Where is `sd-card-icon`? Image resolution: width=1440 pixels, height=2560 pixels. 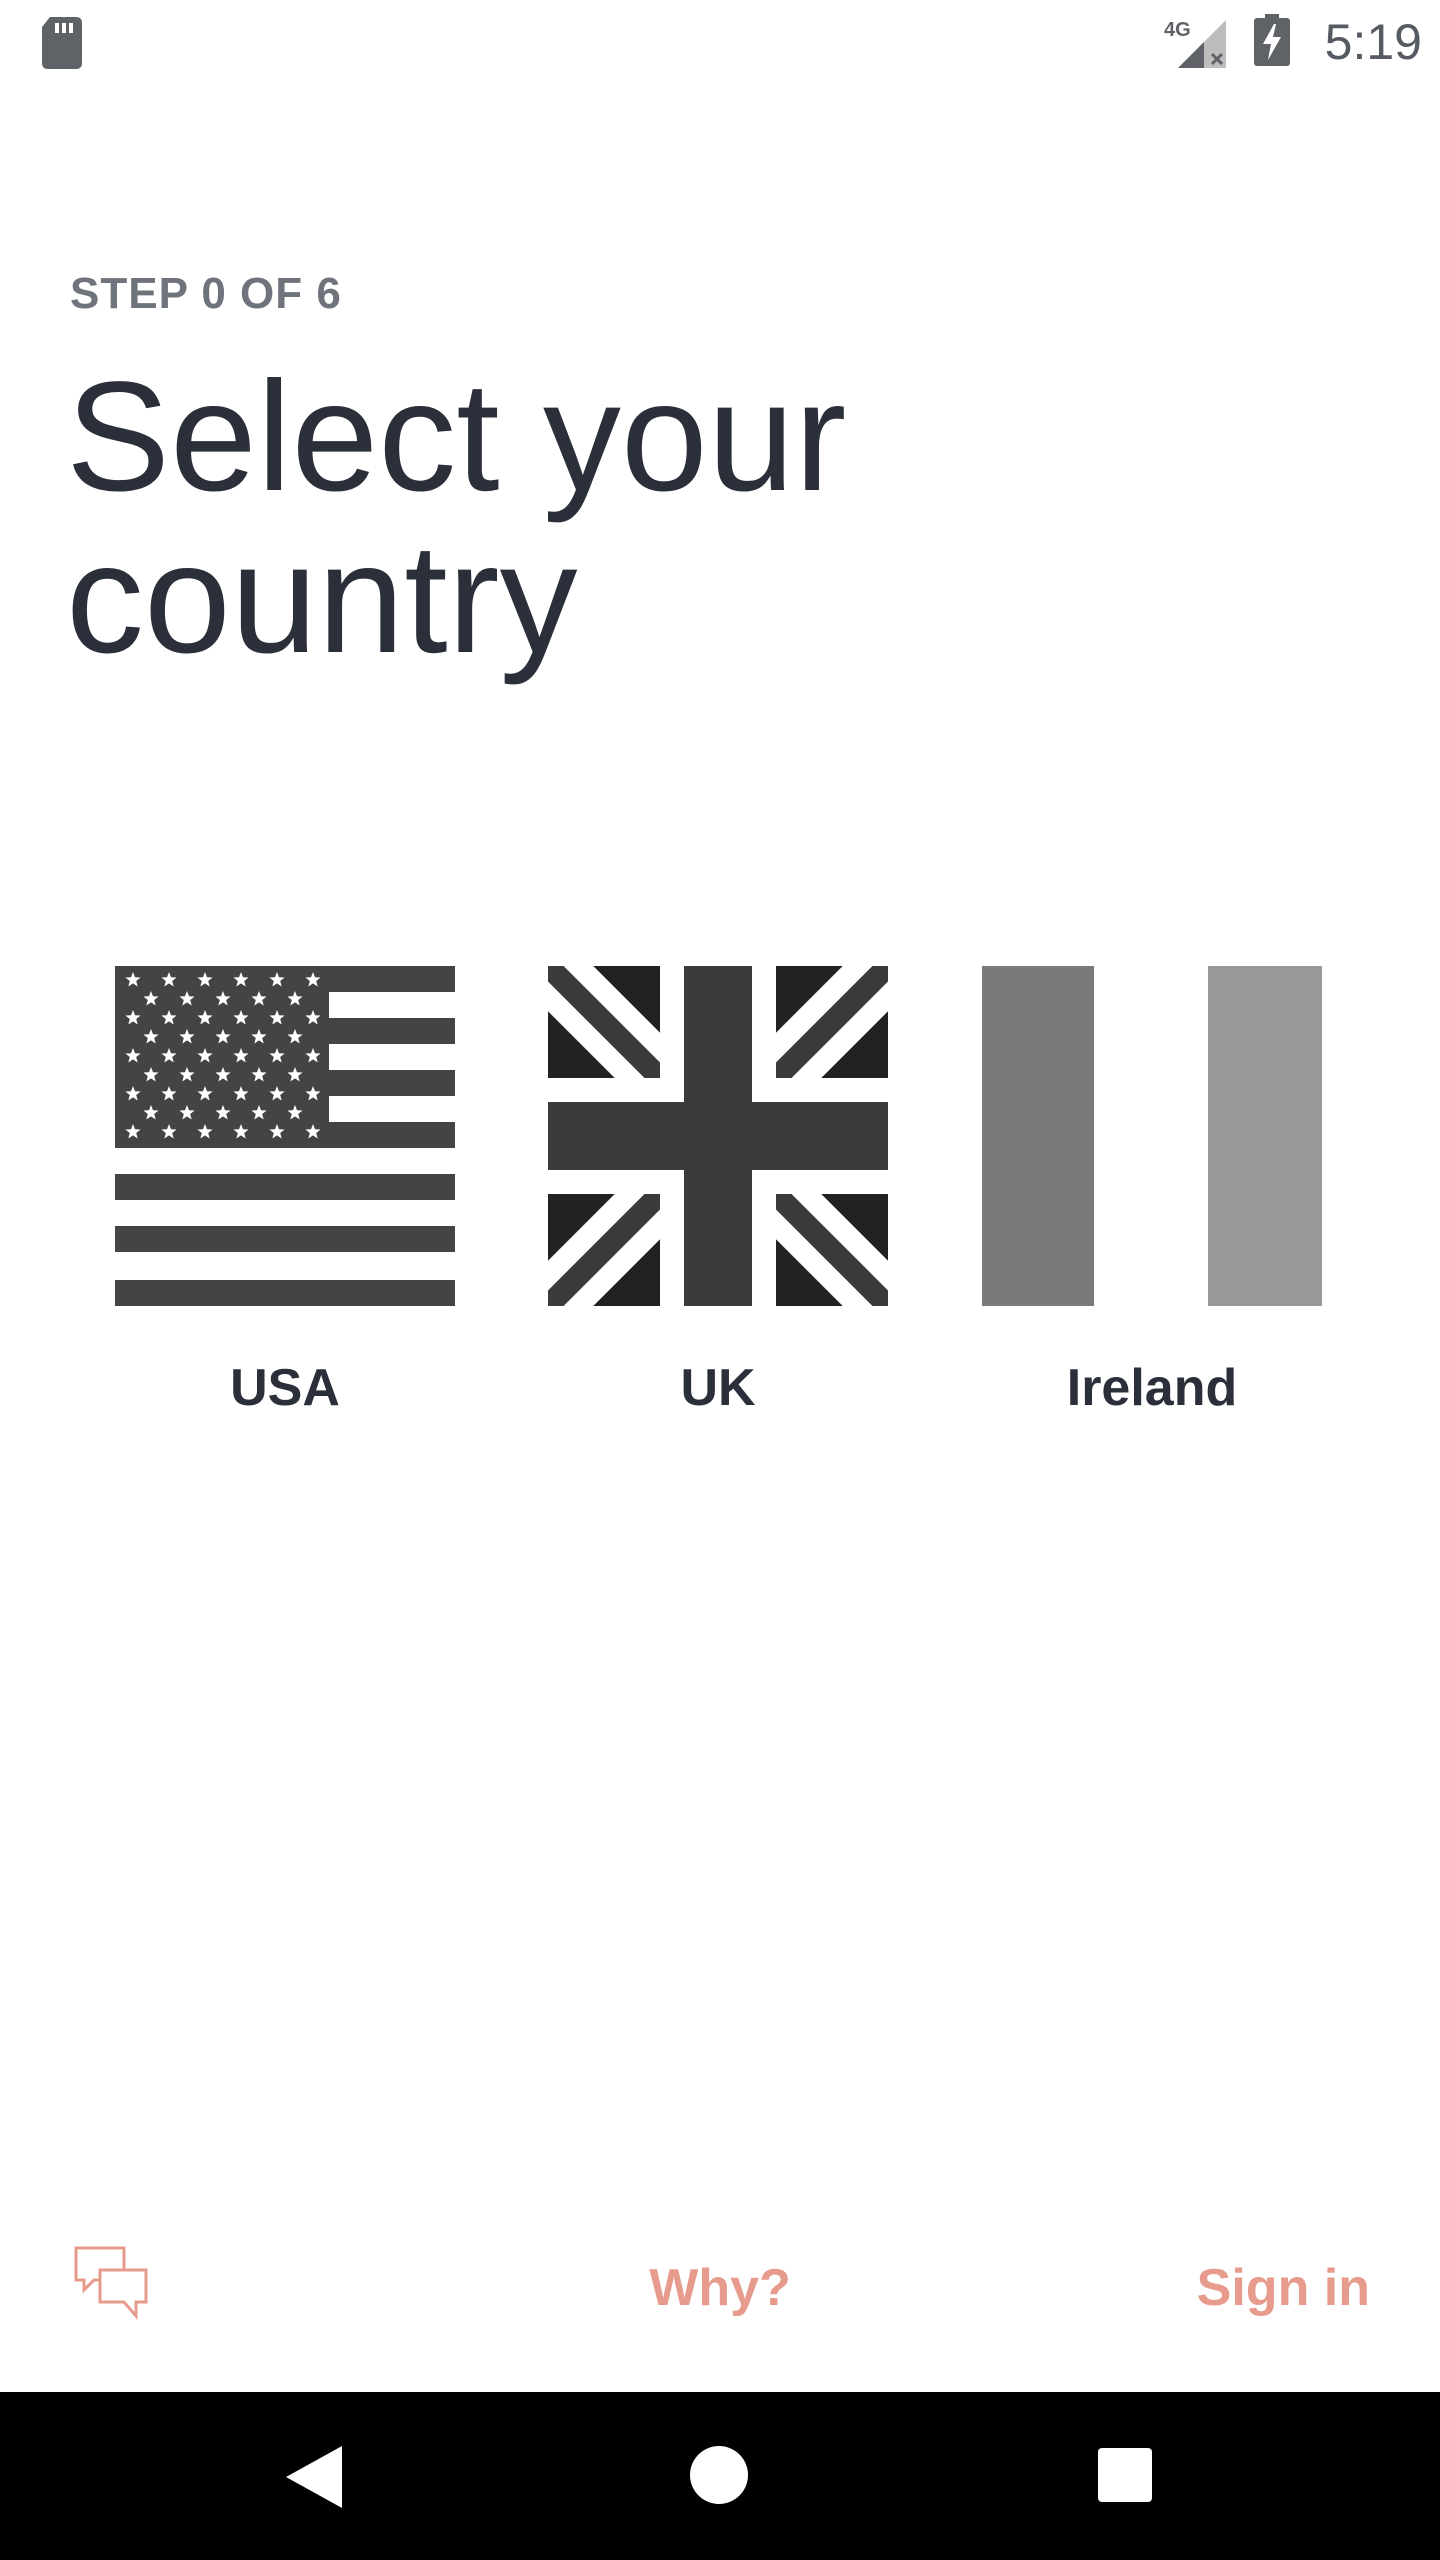 sd-card-icon is located at coordinates (62, 43).